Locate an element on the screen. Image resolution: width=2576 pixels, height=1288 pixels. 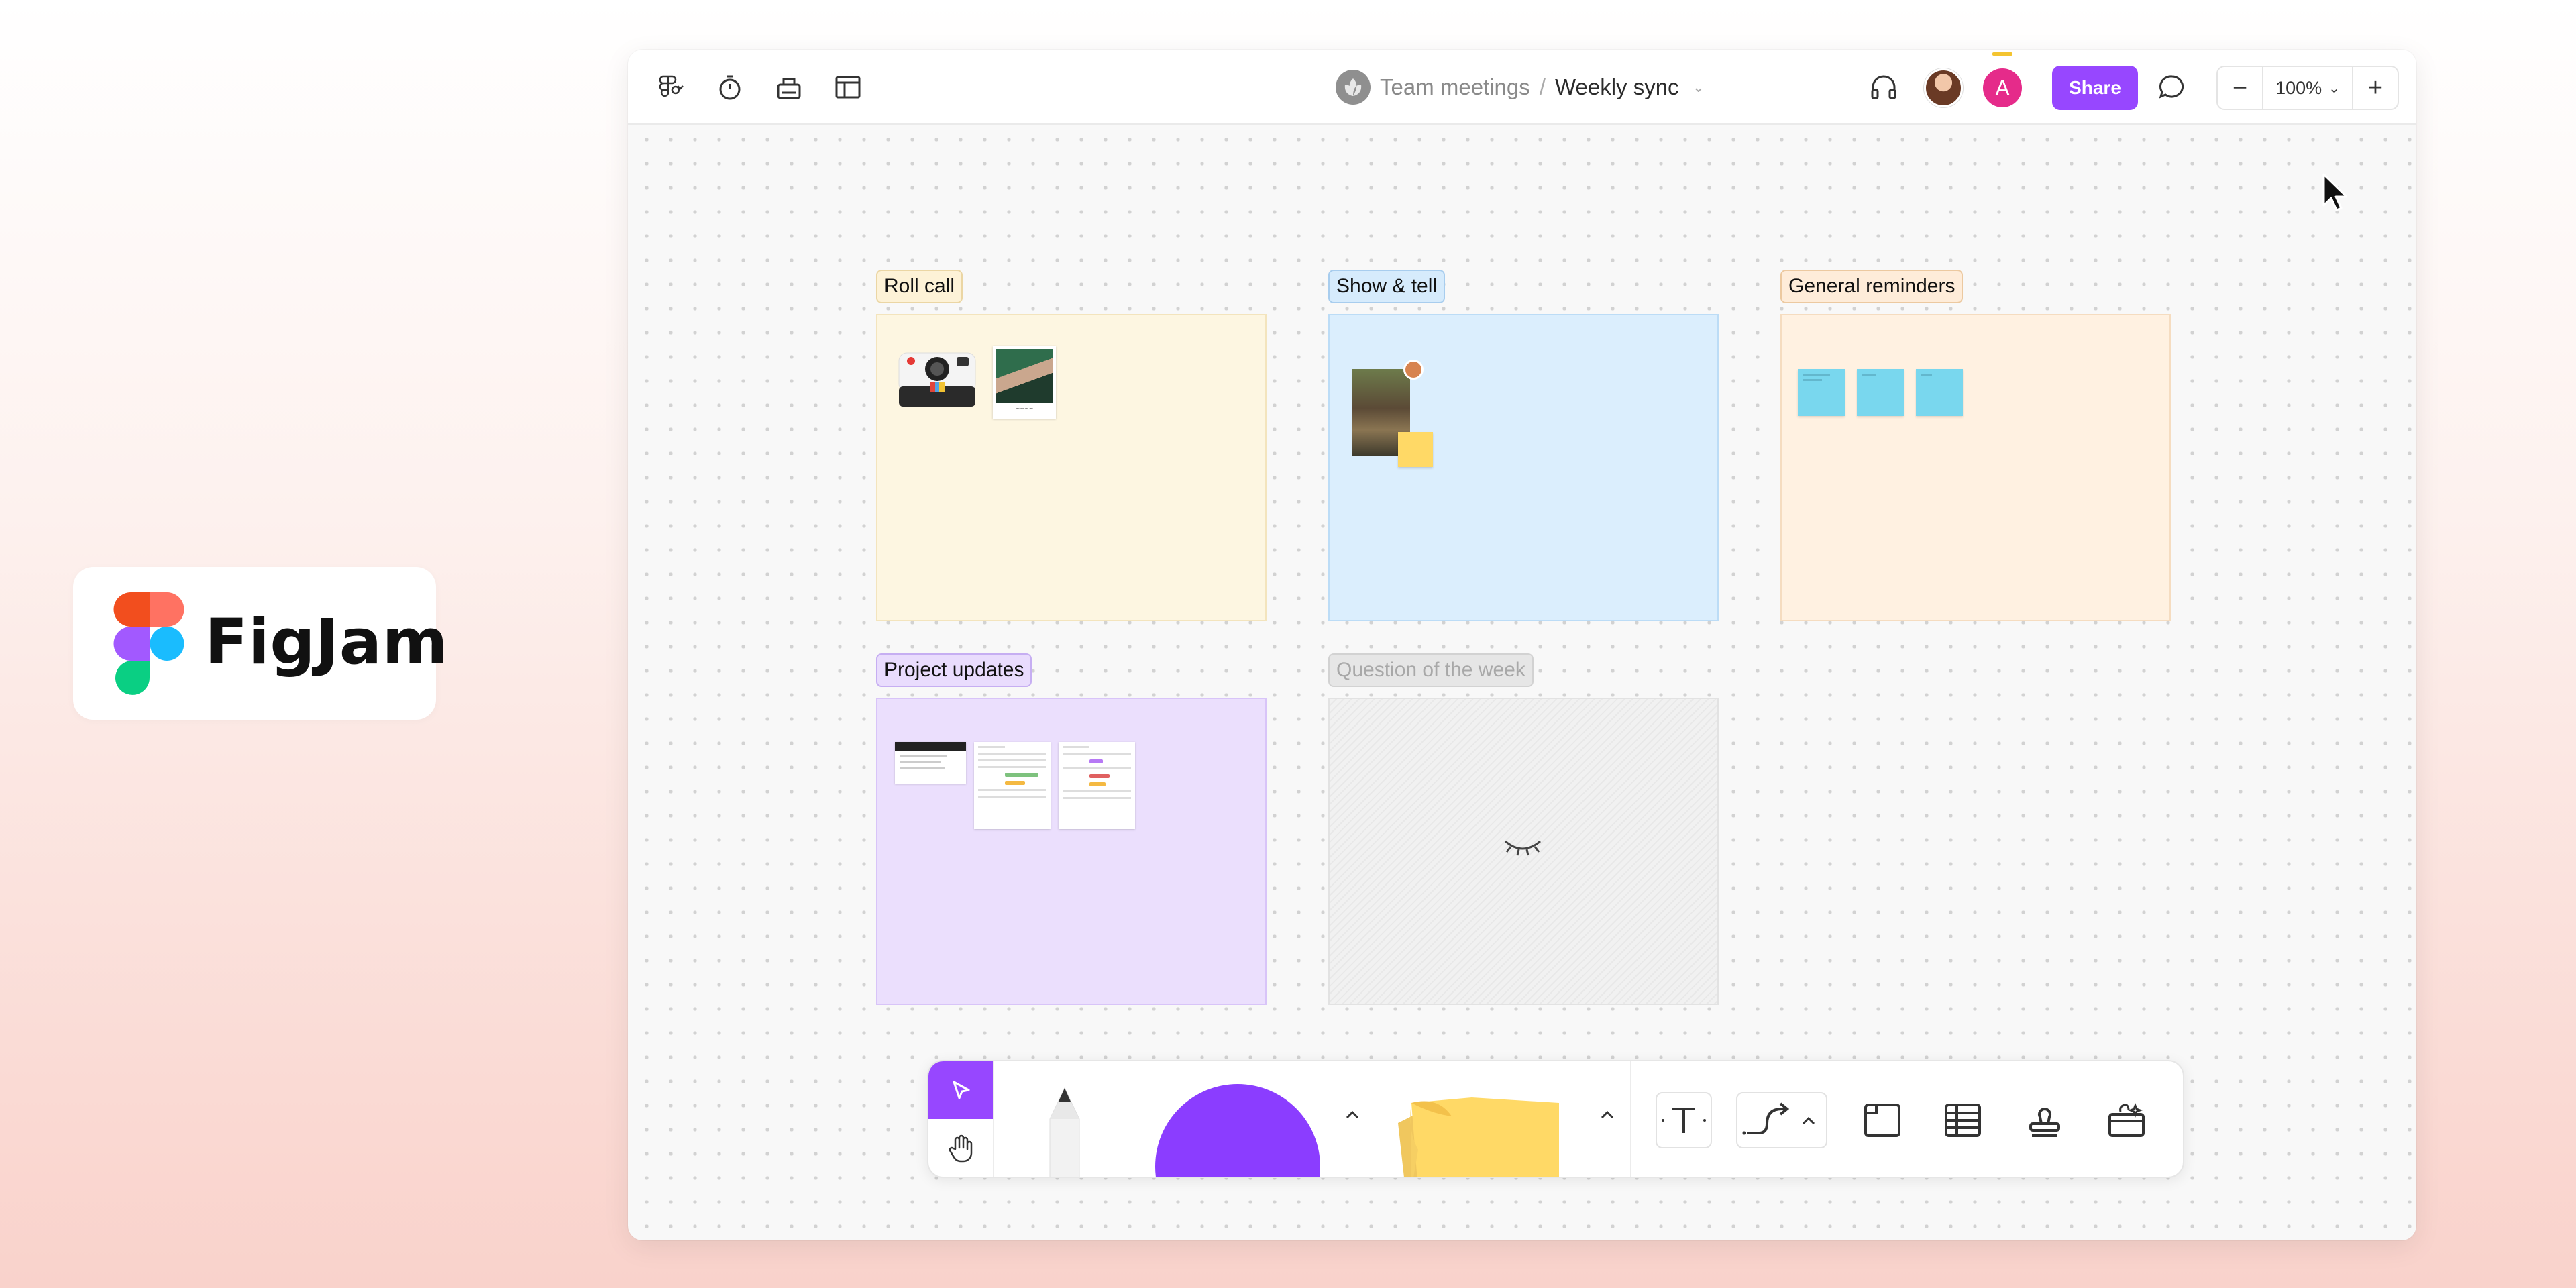
creation-toolbar is located at coordinates (1555, 1119).